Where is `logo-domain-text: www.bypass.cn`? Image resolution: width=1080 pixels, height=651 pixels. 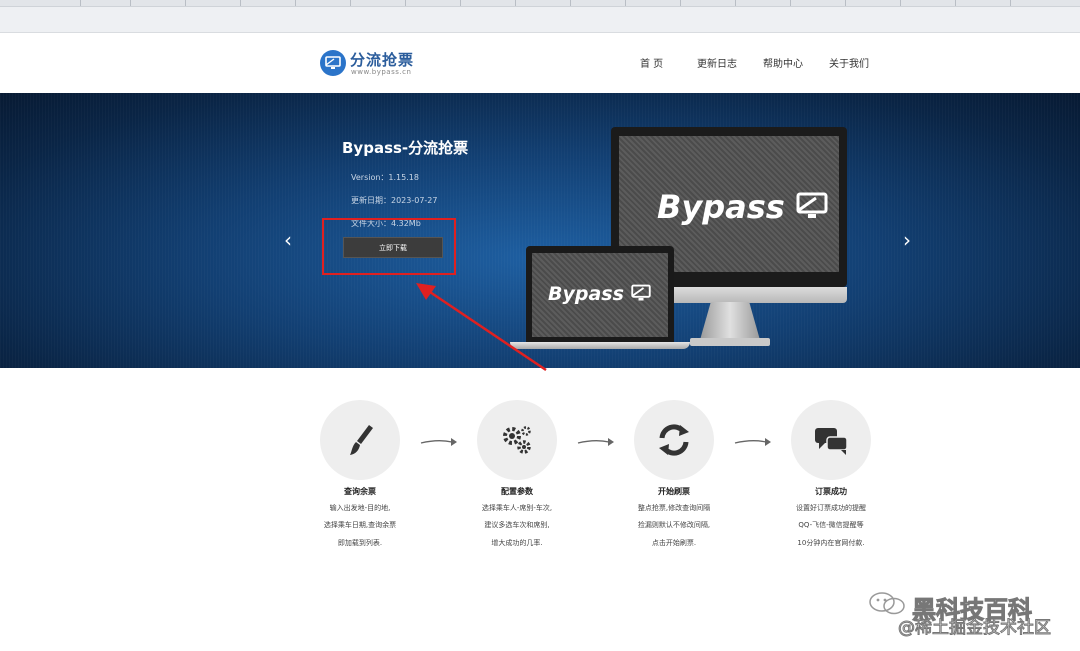 logo-domain-text: www.bypass.cn is located at coordinates (381, 72).